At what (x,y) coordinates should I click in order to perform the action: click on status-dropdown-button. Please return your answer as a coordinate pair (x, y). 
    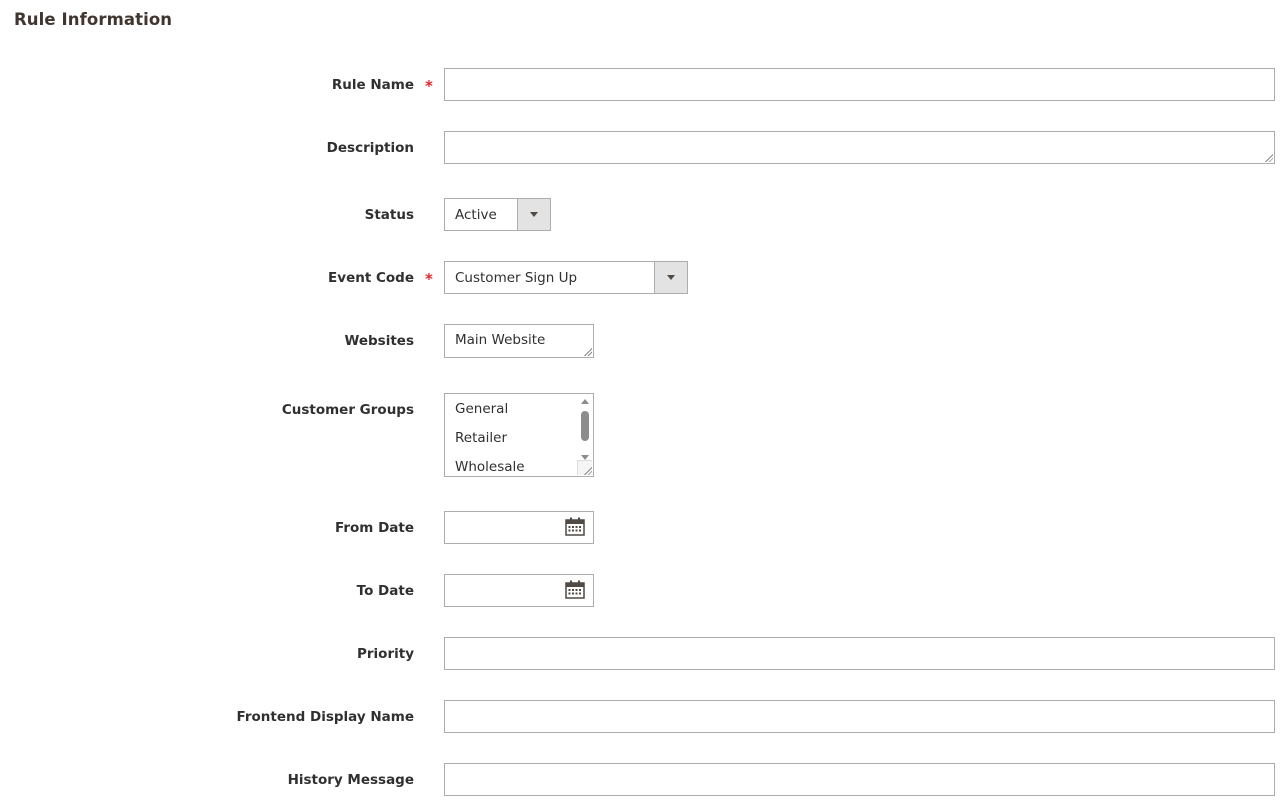
    Looking at the image, I should click on (533, 214).